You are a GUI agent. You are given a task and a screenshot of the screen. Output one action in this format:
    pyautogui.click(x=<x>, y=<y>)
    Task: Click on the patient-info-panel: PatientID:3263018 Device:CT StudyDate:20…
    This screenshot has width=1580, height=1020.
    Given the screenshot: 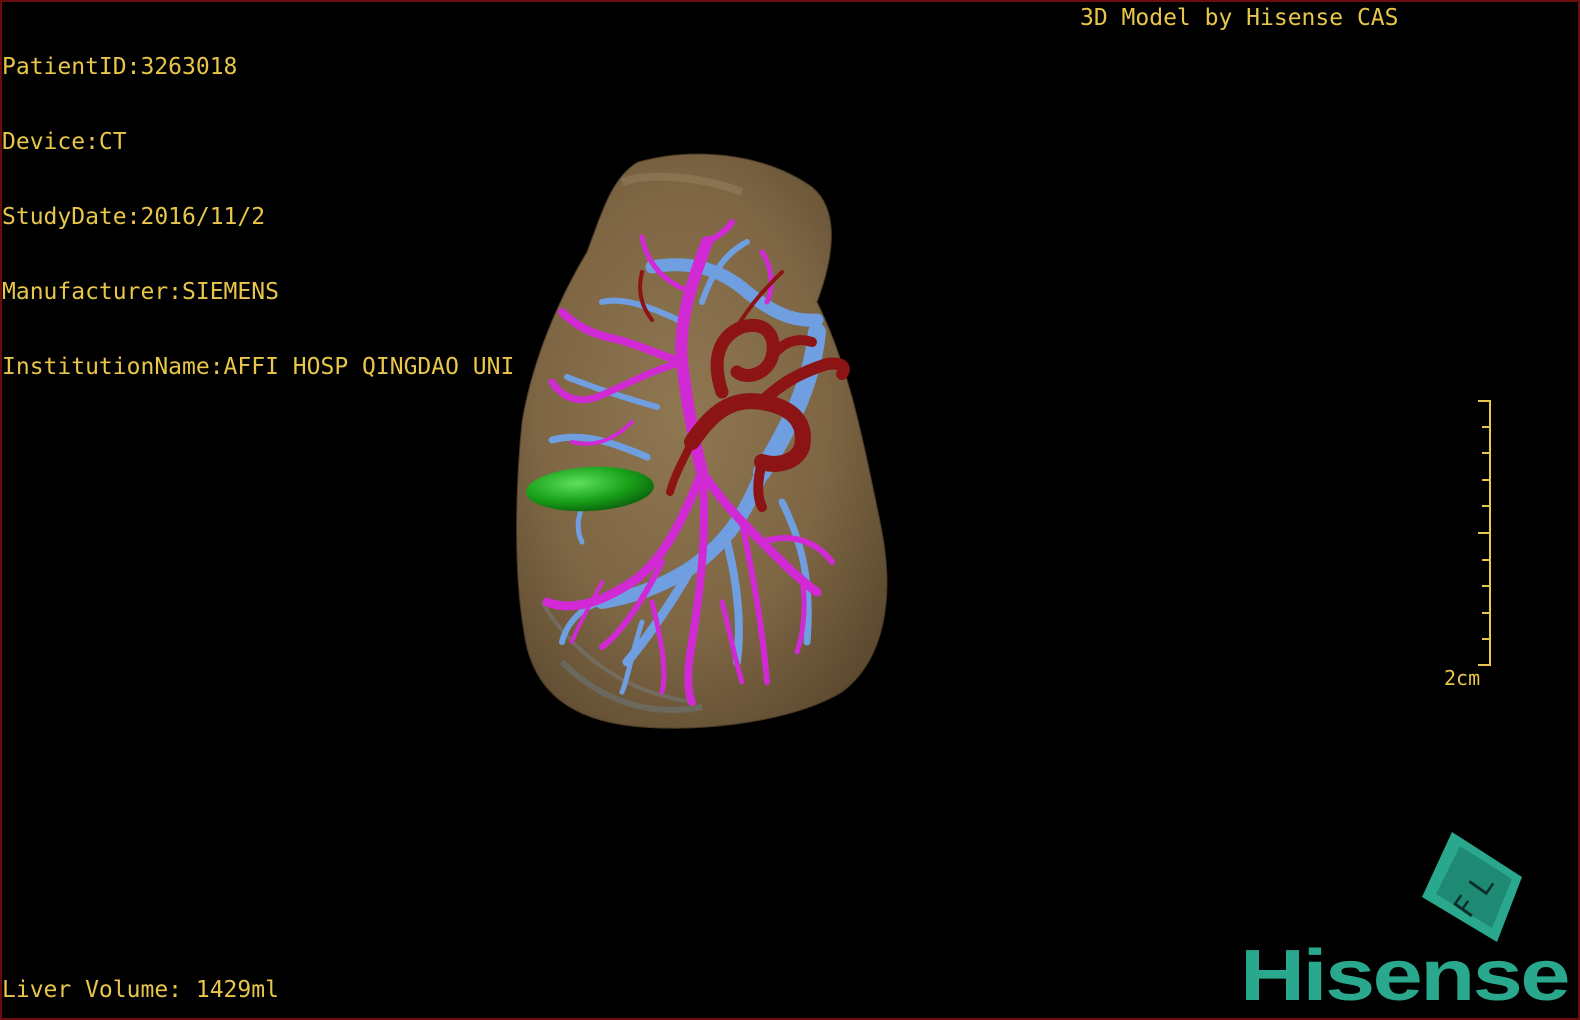 What is the action you would take?
    pyautogui.click(x=258, y=217)
    